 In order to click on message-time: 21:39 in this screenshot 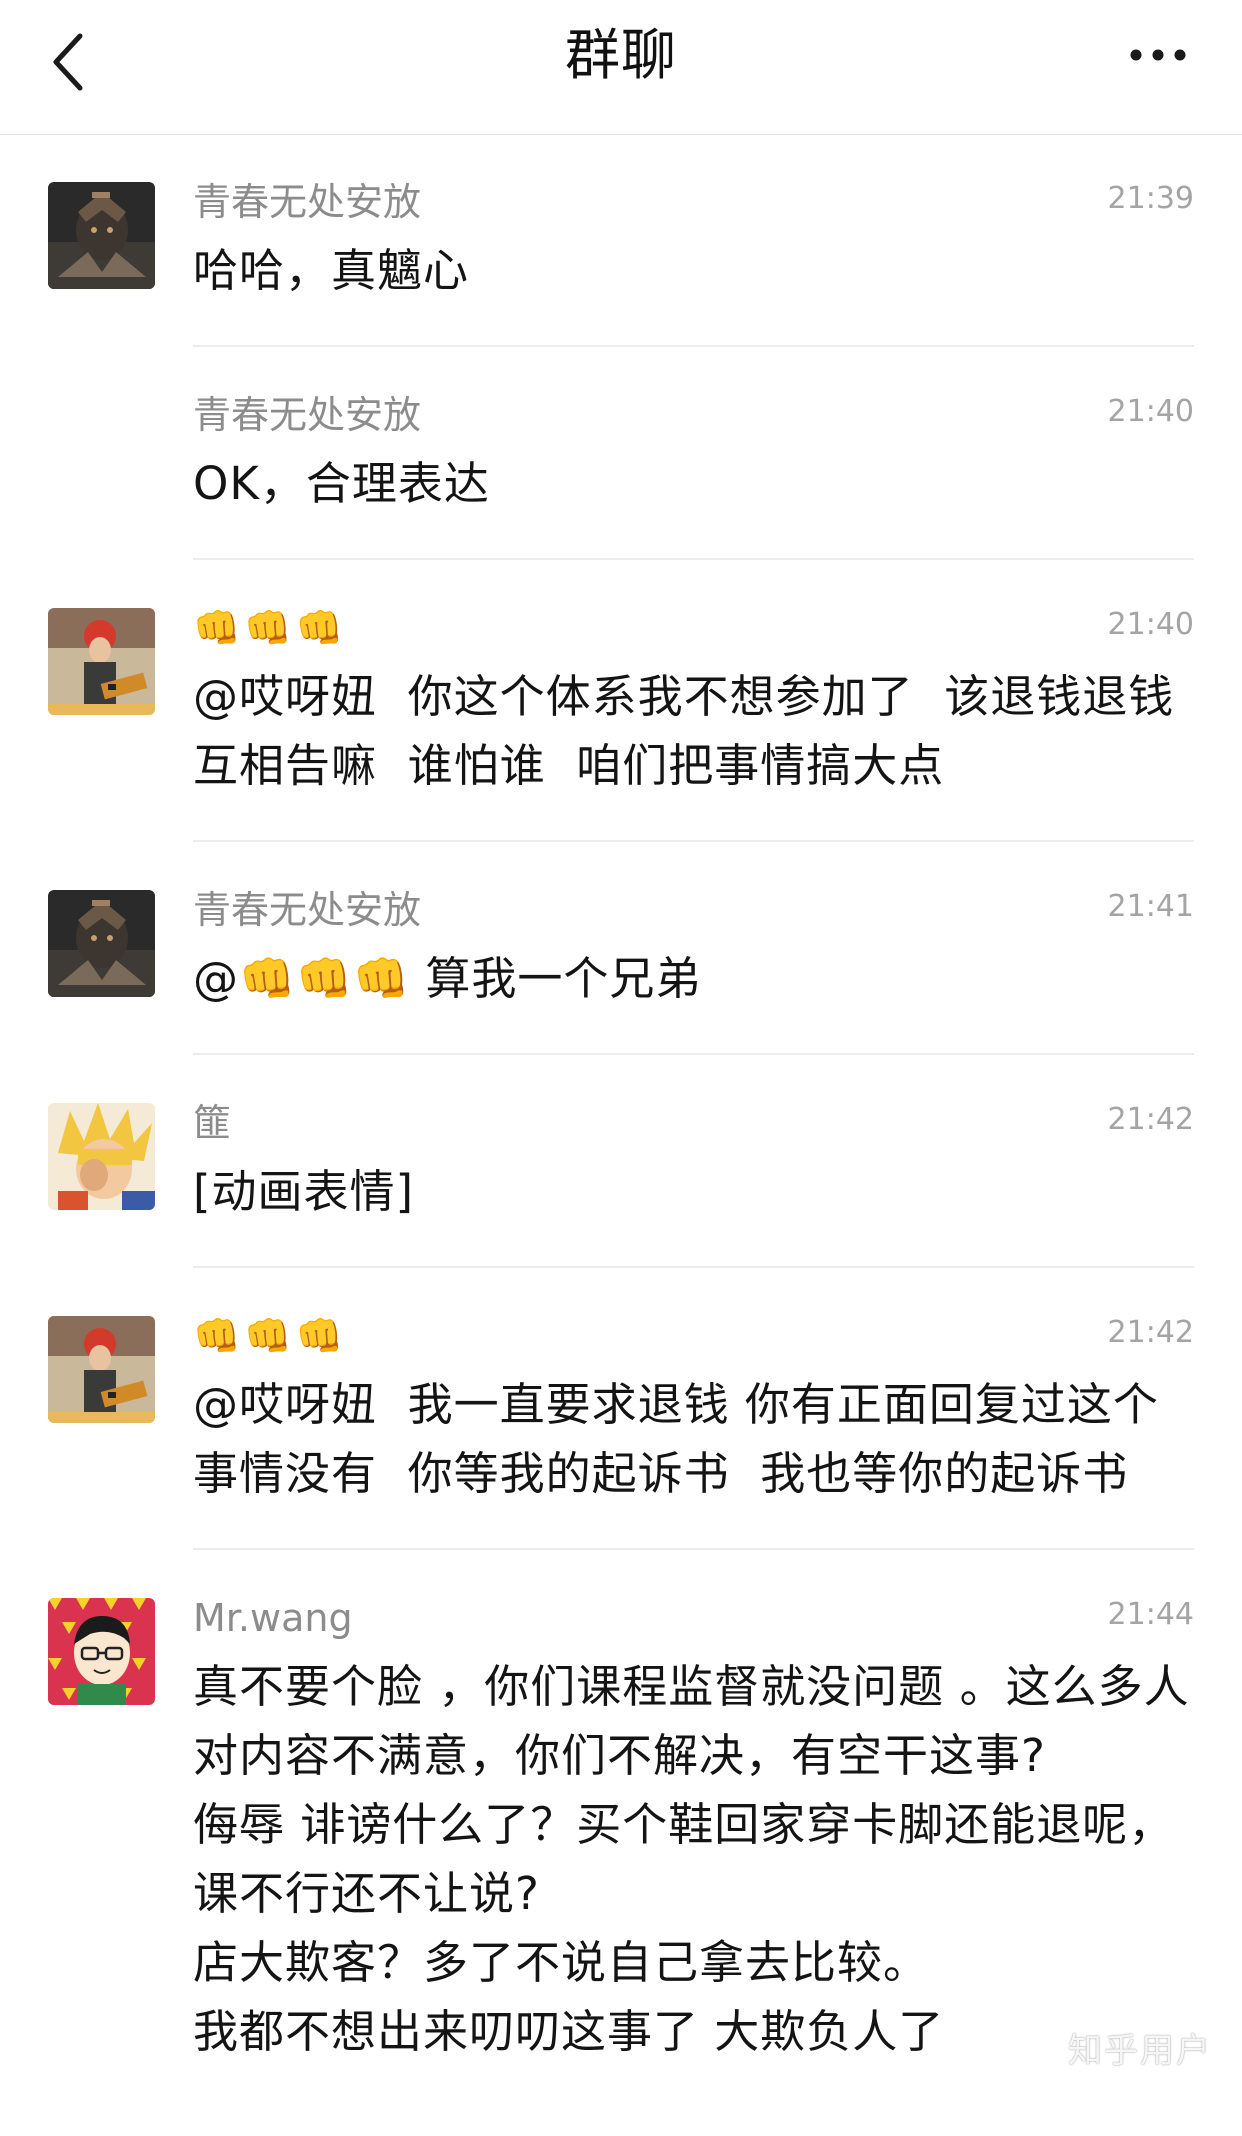, I will do `click(1150, 198)`.